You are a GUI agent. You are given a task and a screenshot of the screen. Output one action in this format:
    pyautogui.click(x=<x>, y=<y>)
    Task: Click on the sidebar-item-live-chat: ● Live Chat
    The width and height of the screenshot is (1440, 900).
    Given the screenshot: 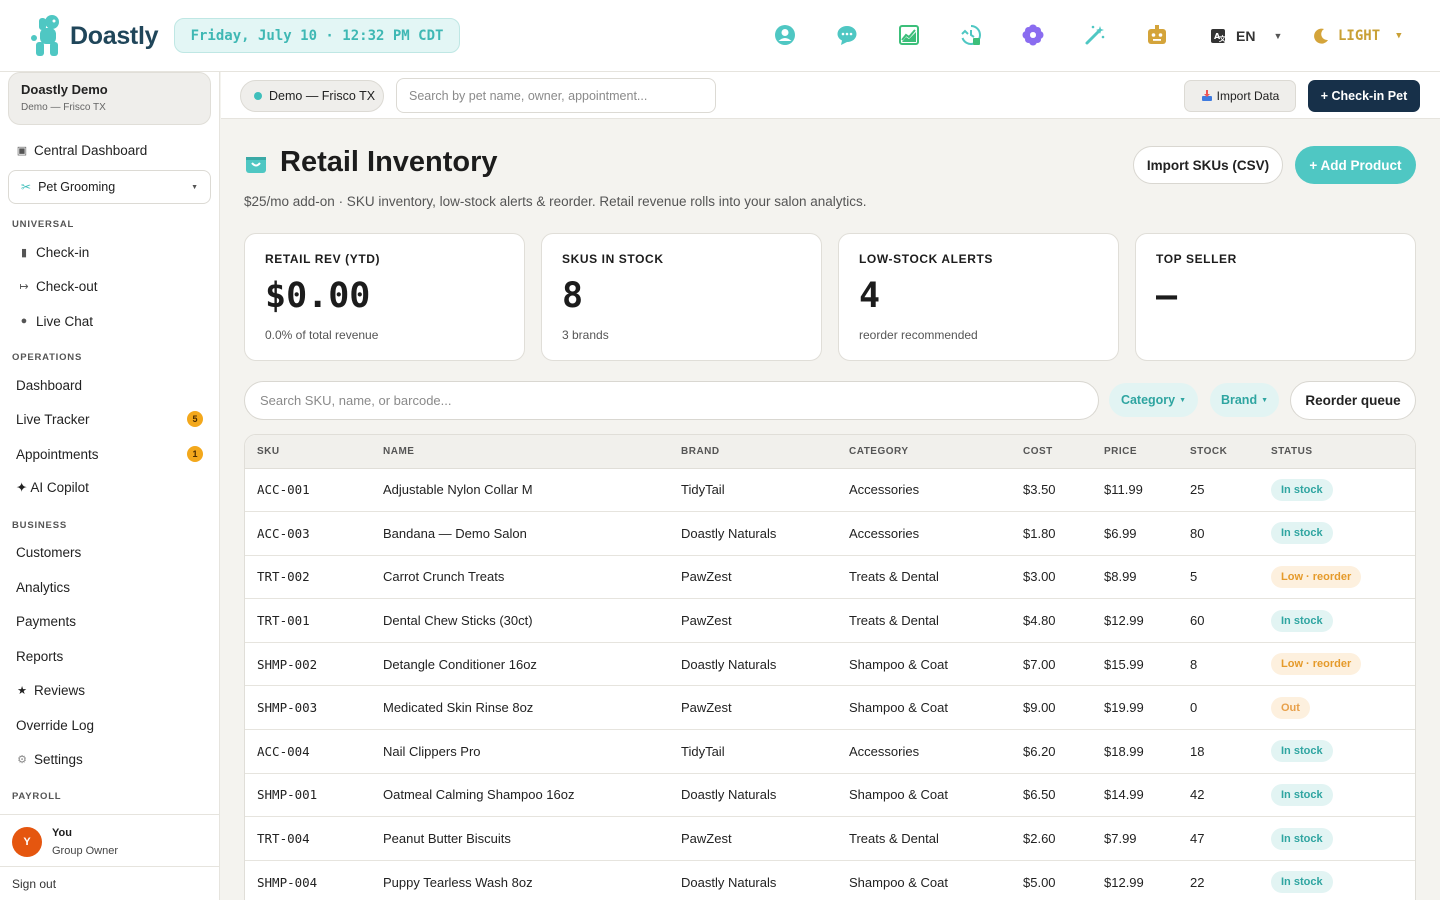 What is the action you would take?
    pyautogui.click(x=110, y=321)
    